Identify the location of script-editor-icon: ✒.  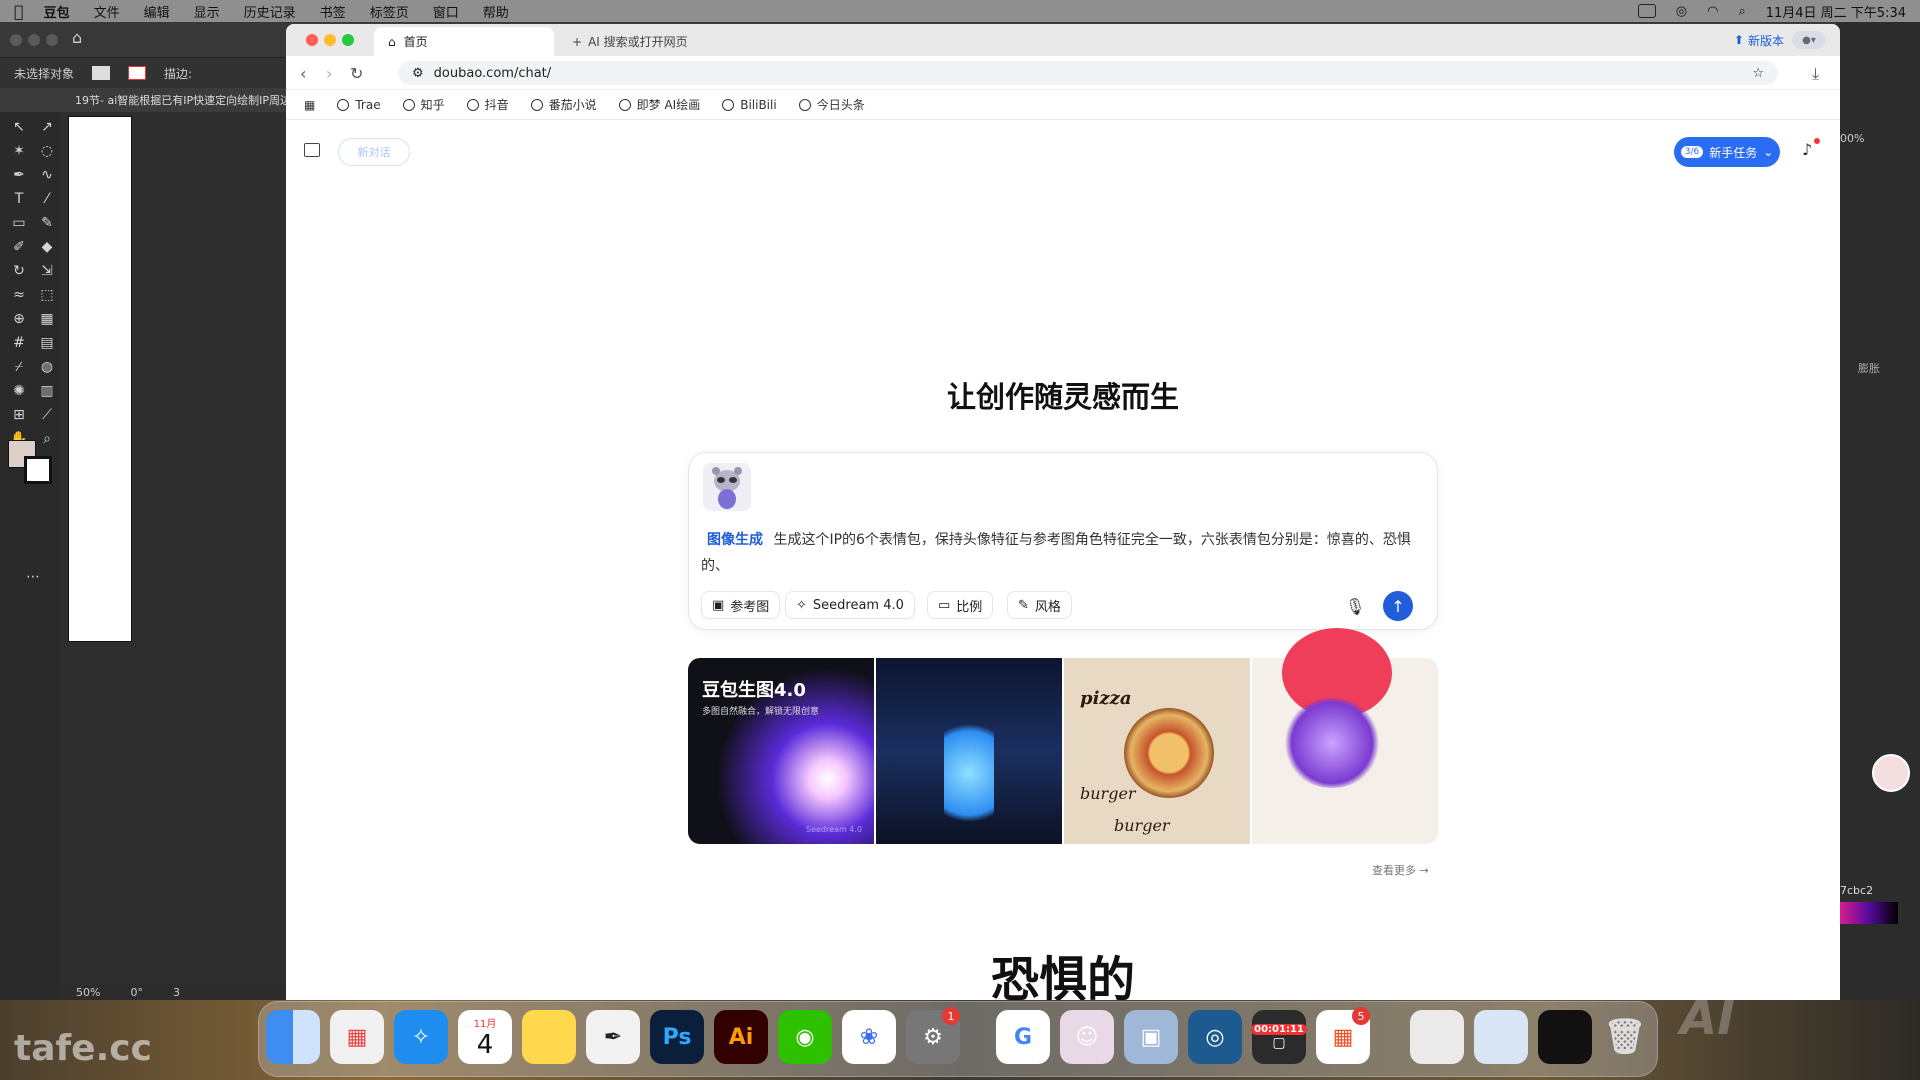
(613, 1037).